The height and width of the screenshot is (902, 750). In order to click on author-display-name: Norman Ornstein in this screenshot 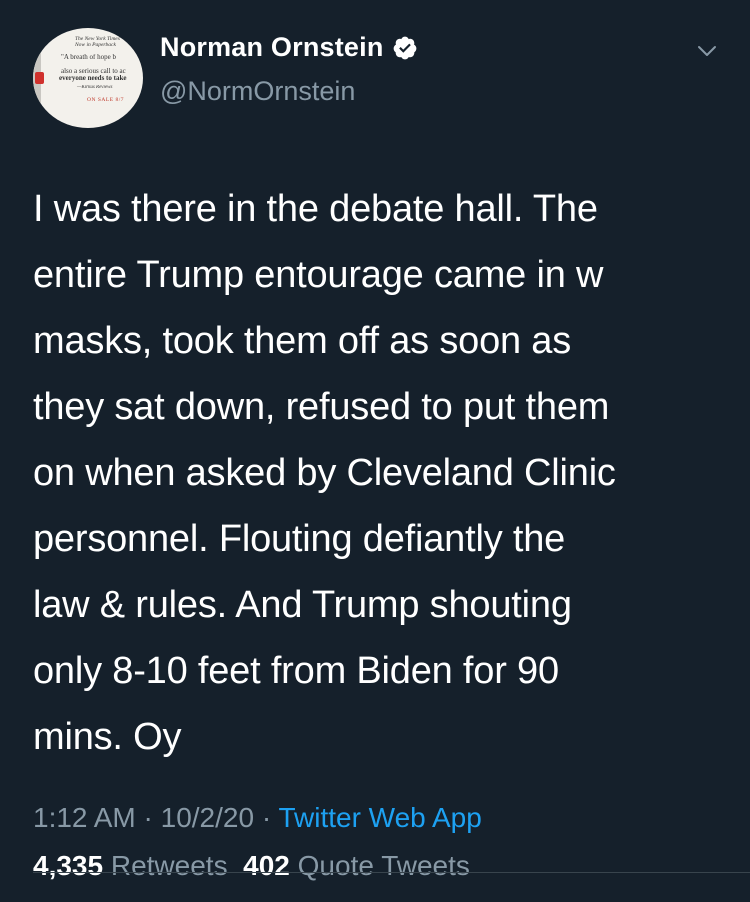, I will do `click(272, 47)`.